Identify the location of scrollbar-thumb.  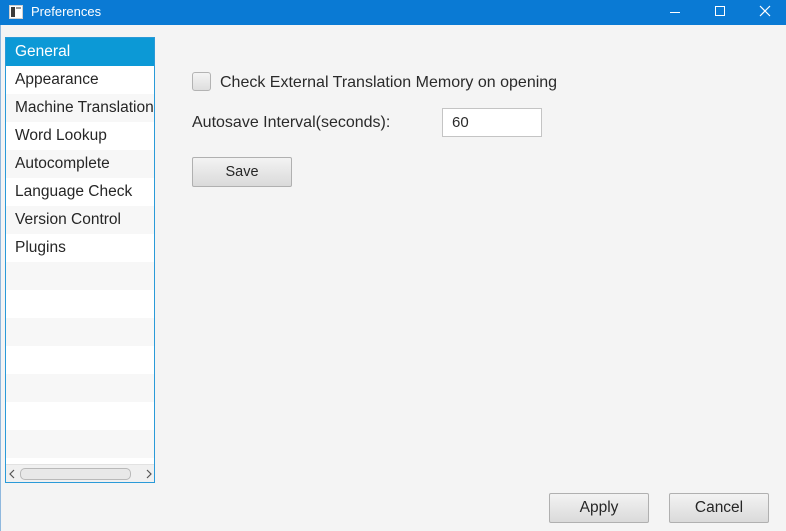
(75, 474).